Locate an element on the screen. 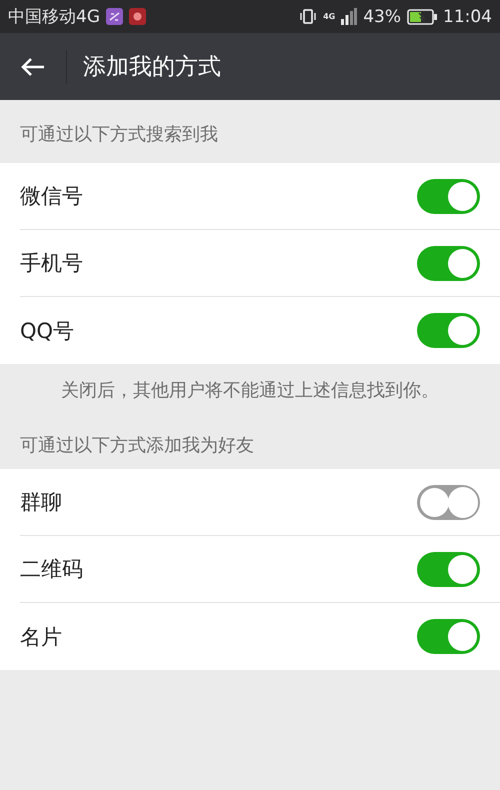 This screenshot has width=500, height=790. section-header: 可通过以下方式搜索到我 is located at coordinates (119, 134).